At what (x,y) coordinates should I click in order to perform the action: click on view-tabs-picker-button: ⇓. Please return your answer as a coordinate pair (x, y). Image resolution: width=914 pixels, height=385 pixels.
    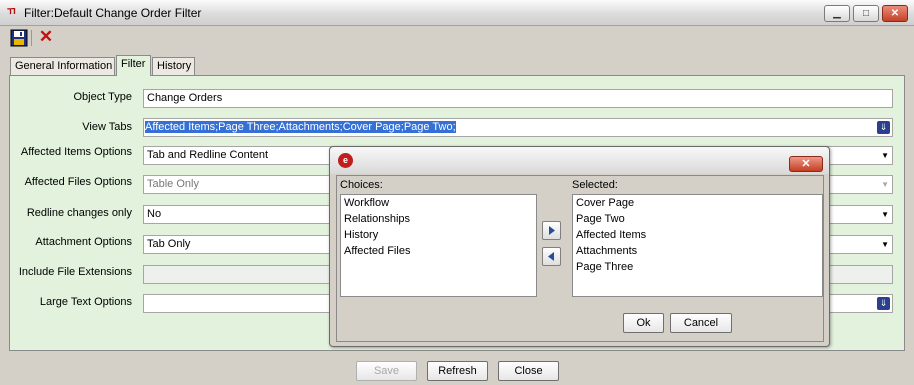
    Looking at the image, I should click on (883, 127).